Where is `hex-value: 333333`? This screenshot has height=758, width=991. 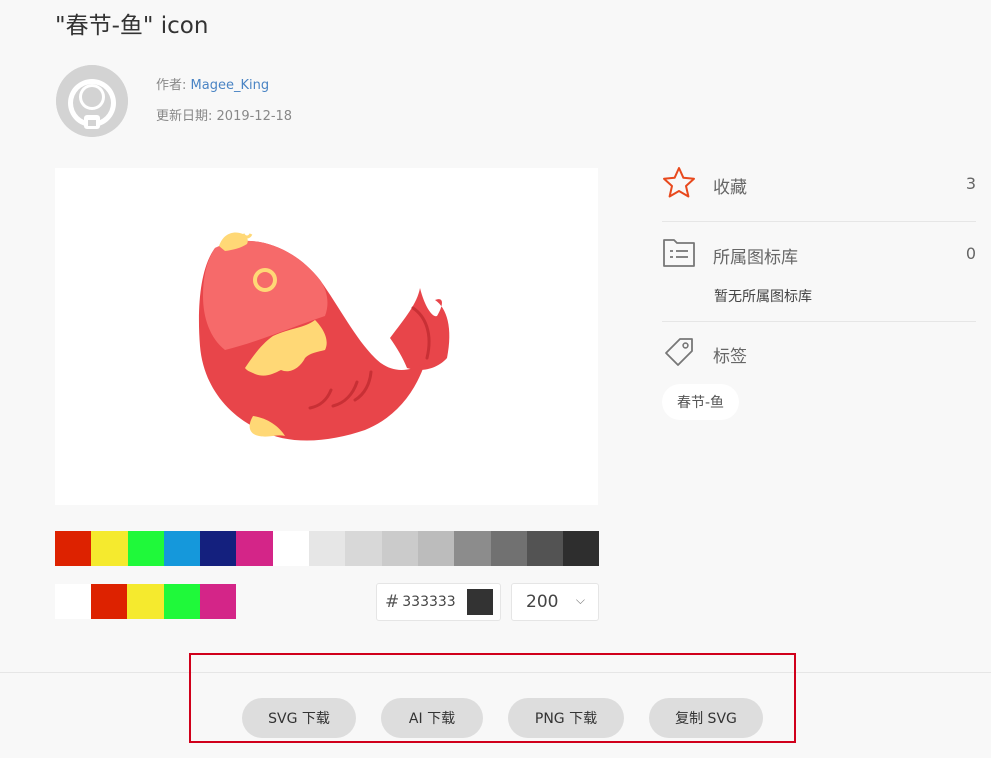 hex-value: 333333 is located at coordinates (429, 602).